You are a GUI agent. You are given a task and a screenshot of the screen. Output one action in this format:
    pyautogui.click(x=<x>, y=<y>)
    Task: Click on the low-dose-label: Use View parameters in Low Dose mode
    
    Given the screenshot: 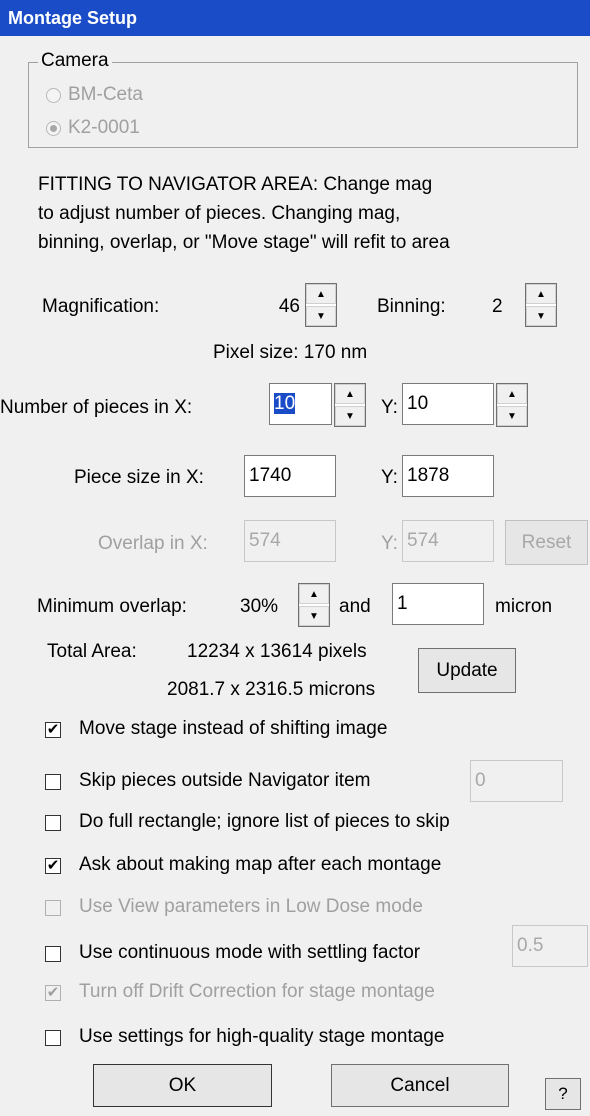 What is the action you would take?
    pyautogui.click(x=251, y=906)
    